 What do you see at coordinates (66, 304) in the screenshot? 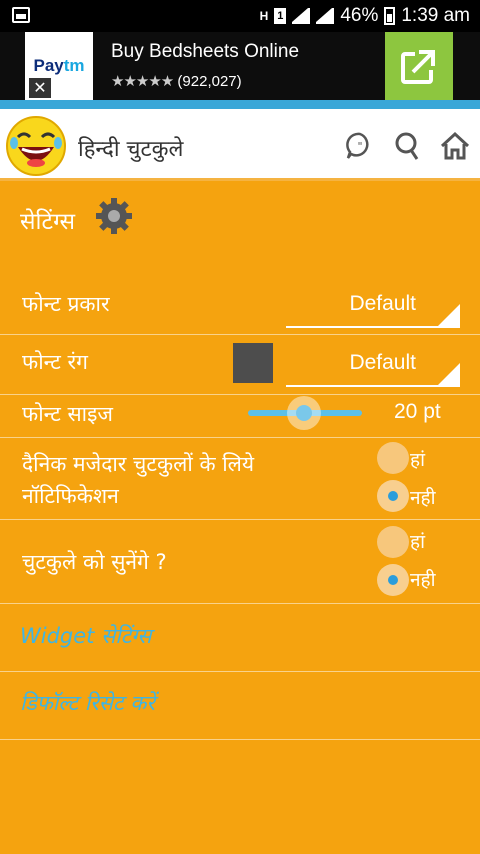
I see `font-type-label: फोन्ट प्रकार` at bounding box center [66, 304].